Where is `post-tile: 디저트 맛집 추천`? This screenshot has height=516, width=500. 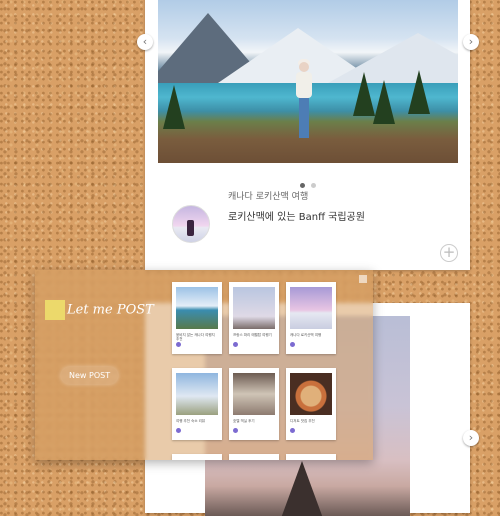
post-tile: 디저트 맛집 추천 is located at coordinates (311, 404).